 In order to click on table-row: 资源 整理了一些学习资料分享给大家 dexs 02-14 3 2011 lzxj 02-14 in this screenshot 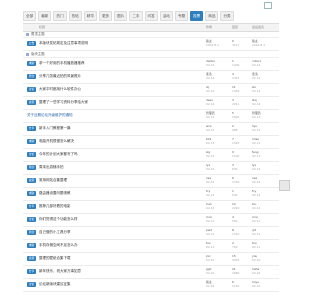, I will do `click(151, 103)`.